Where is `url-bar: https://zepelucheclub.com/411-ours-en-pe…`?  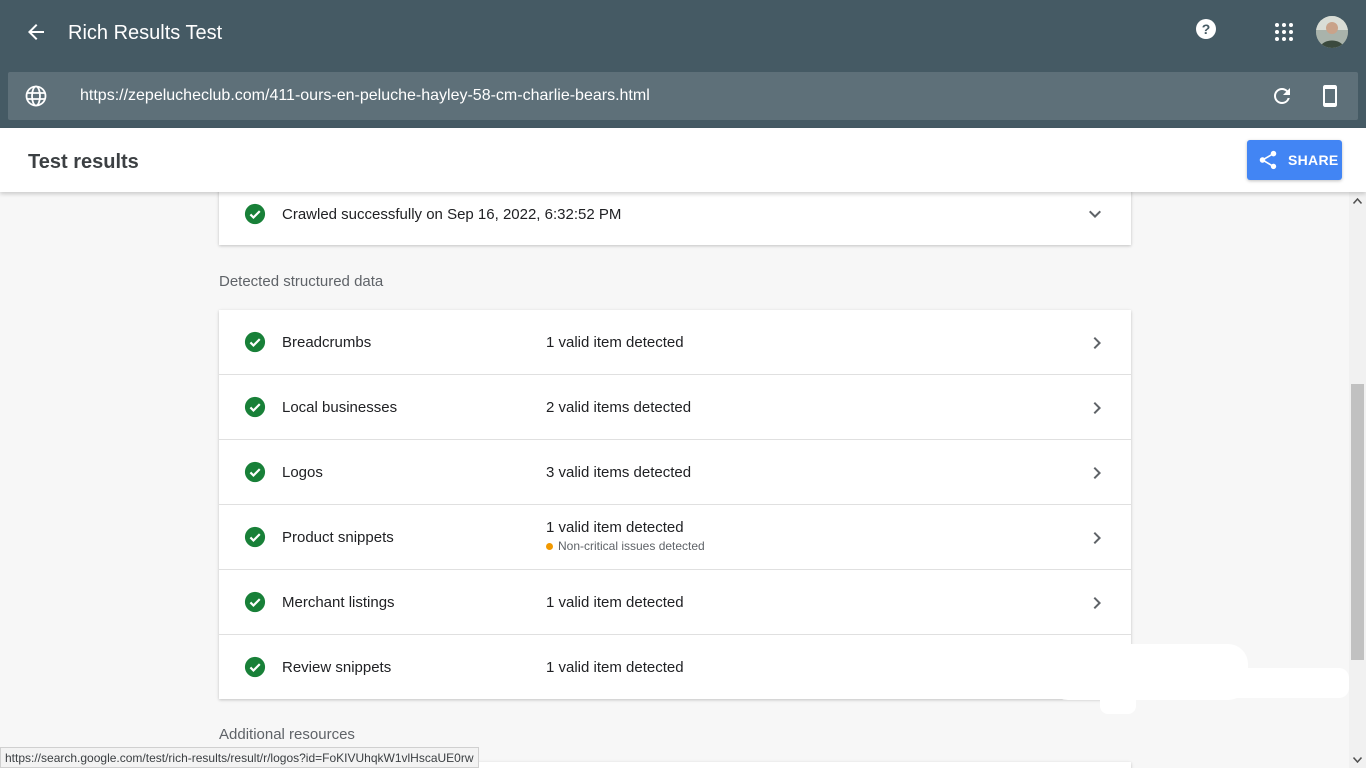
url-bar: https://zepelucheclub.com/411-ours-en-pe… is located at coordinates (683, 96).